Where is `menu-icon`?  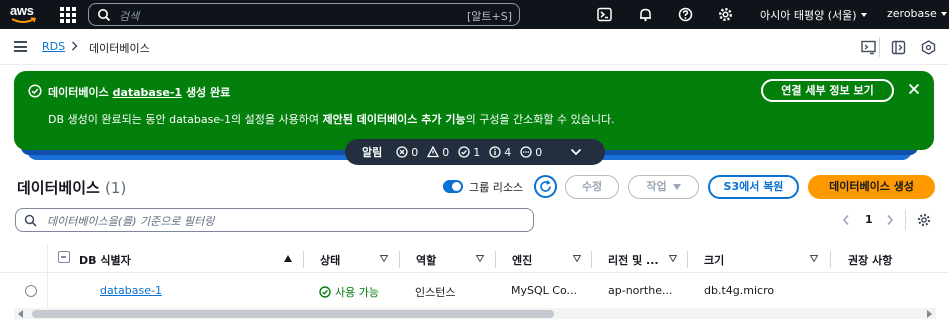
menu-icon is located at coordinates (20, 46).